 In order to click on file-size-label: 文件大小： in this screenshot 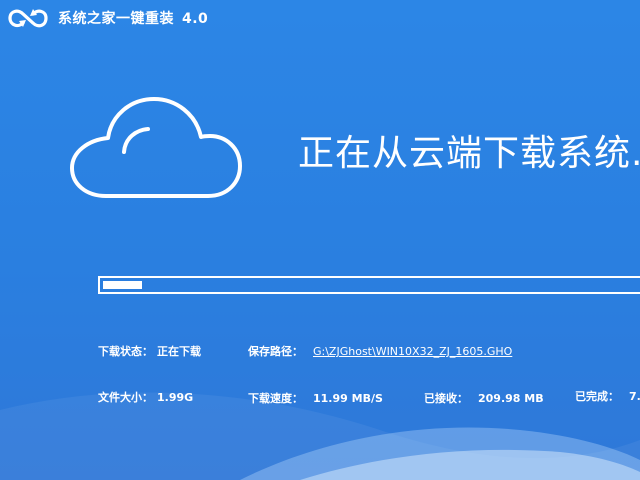, I will do `click(125, 397)`.